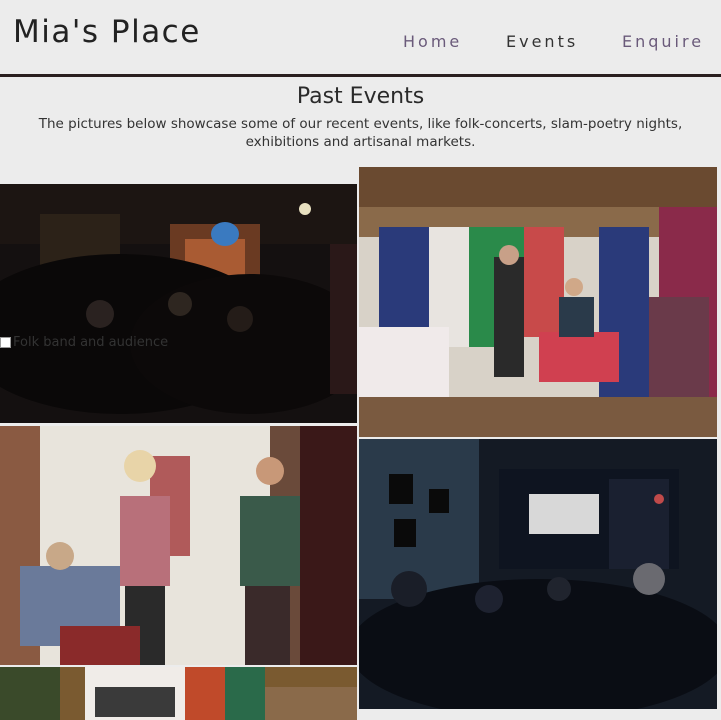 This screenshot has width=721, height=720. What do you see at coordinates (360, 96) in the screenshot?
I see `page-title: Past Events` at bounding box center [360, 96].